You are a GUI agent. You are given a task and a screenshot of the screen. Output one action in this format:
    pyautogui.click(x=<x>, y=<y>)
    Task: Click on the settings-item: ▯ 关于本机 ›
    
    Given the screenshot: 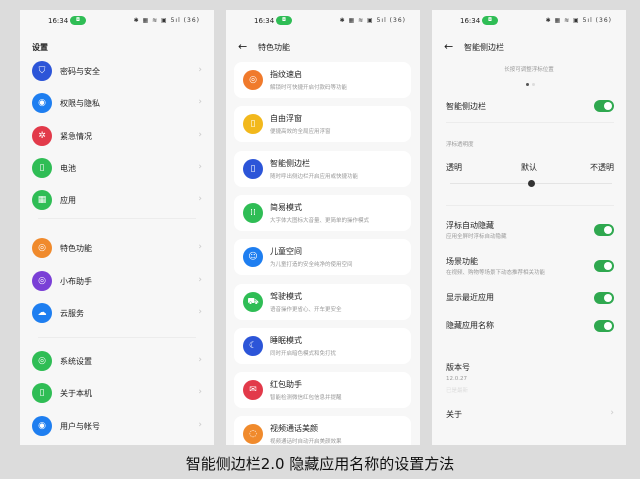 What is the action you would take?
    pyautogui.click(x=117, y=393)
    